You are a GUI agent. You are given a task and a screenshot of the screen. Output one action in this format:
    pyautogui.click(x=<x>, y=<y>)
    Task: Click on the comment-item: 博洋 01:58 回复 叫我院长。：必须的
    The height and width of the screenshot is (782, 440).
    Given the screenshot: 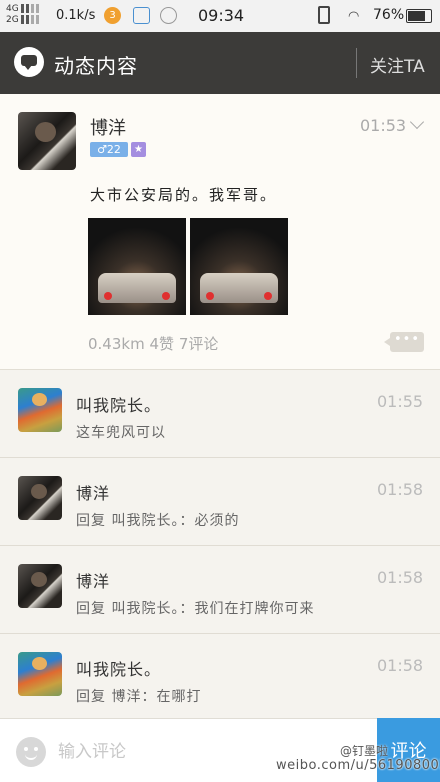 What is the action you would take?
    pyautogui.click(x=220, y=502)
    